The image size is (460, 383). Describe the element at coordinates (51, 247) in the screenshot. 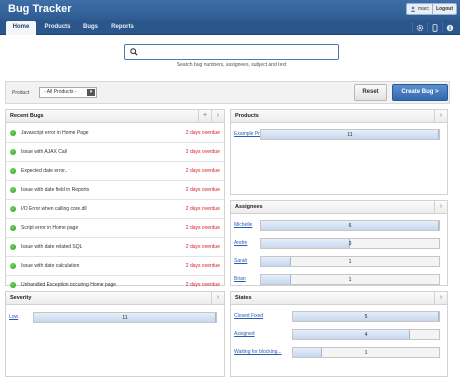

I see `bug-title: Issue with date related SQL` at that location.